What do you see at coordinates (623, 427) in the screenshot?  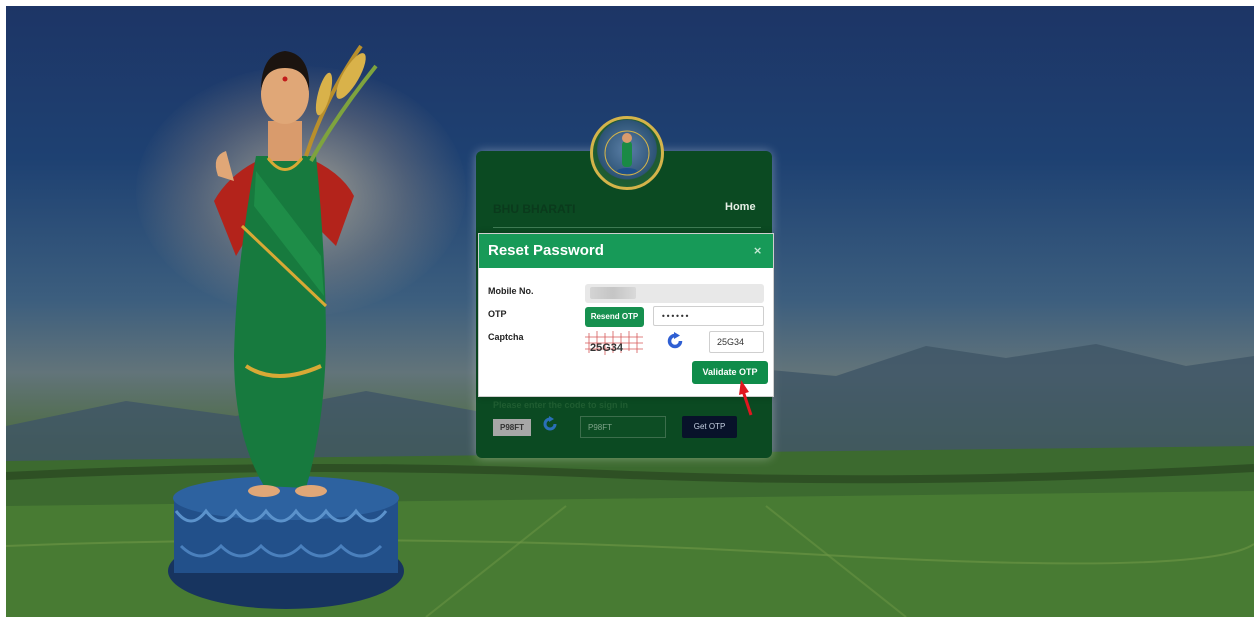 I see `login-captcha-input: P98FT` at bounding box center [623, 427].